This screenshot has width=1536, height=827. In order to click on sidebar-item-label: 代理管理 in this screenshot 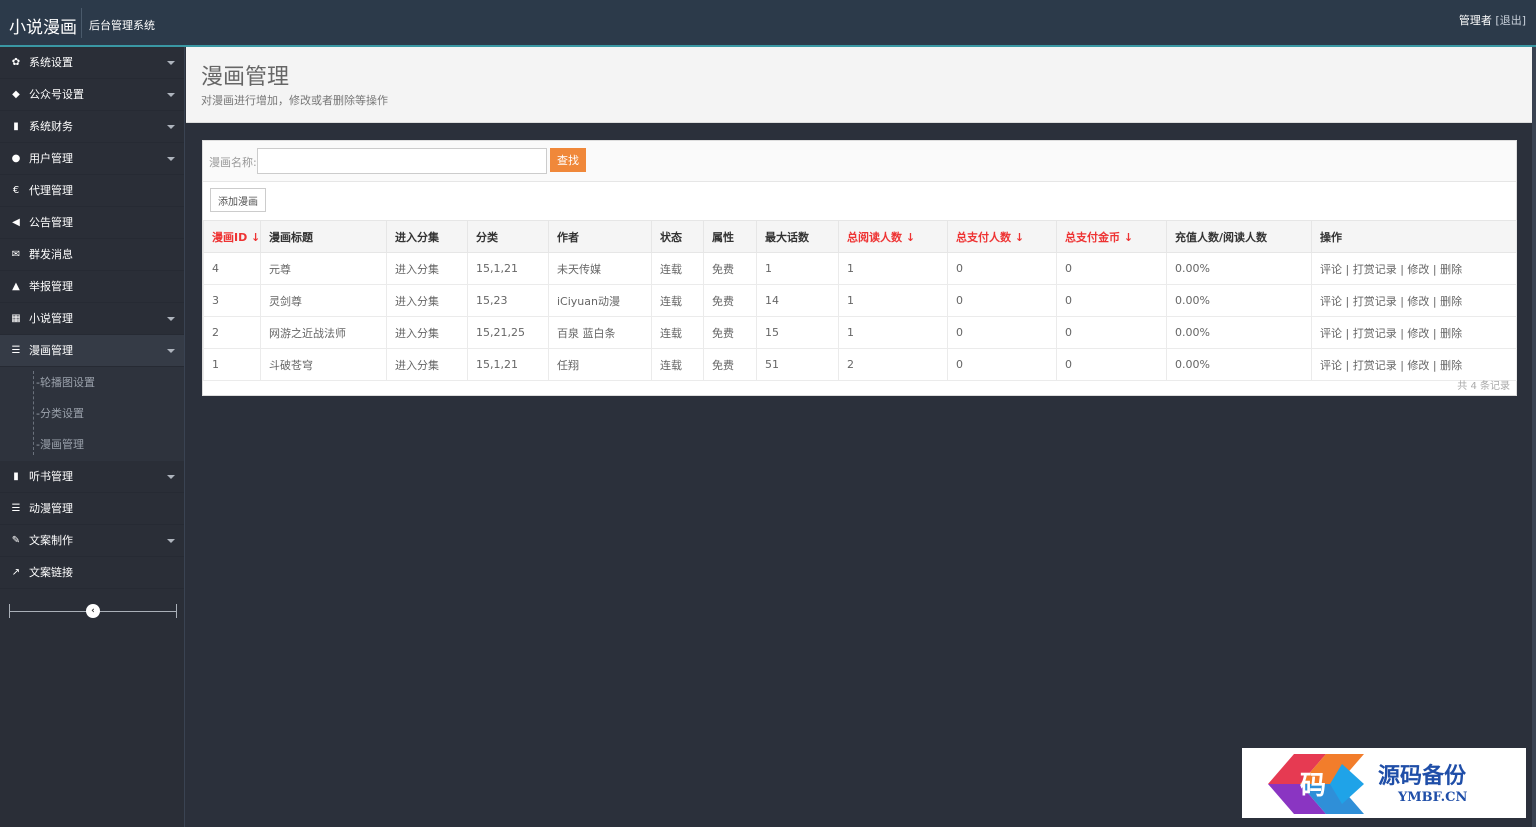, I will do `click(51, 190)`.